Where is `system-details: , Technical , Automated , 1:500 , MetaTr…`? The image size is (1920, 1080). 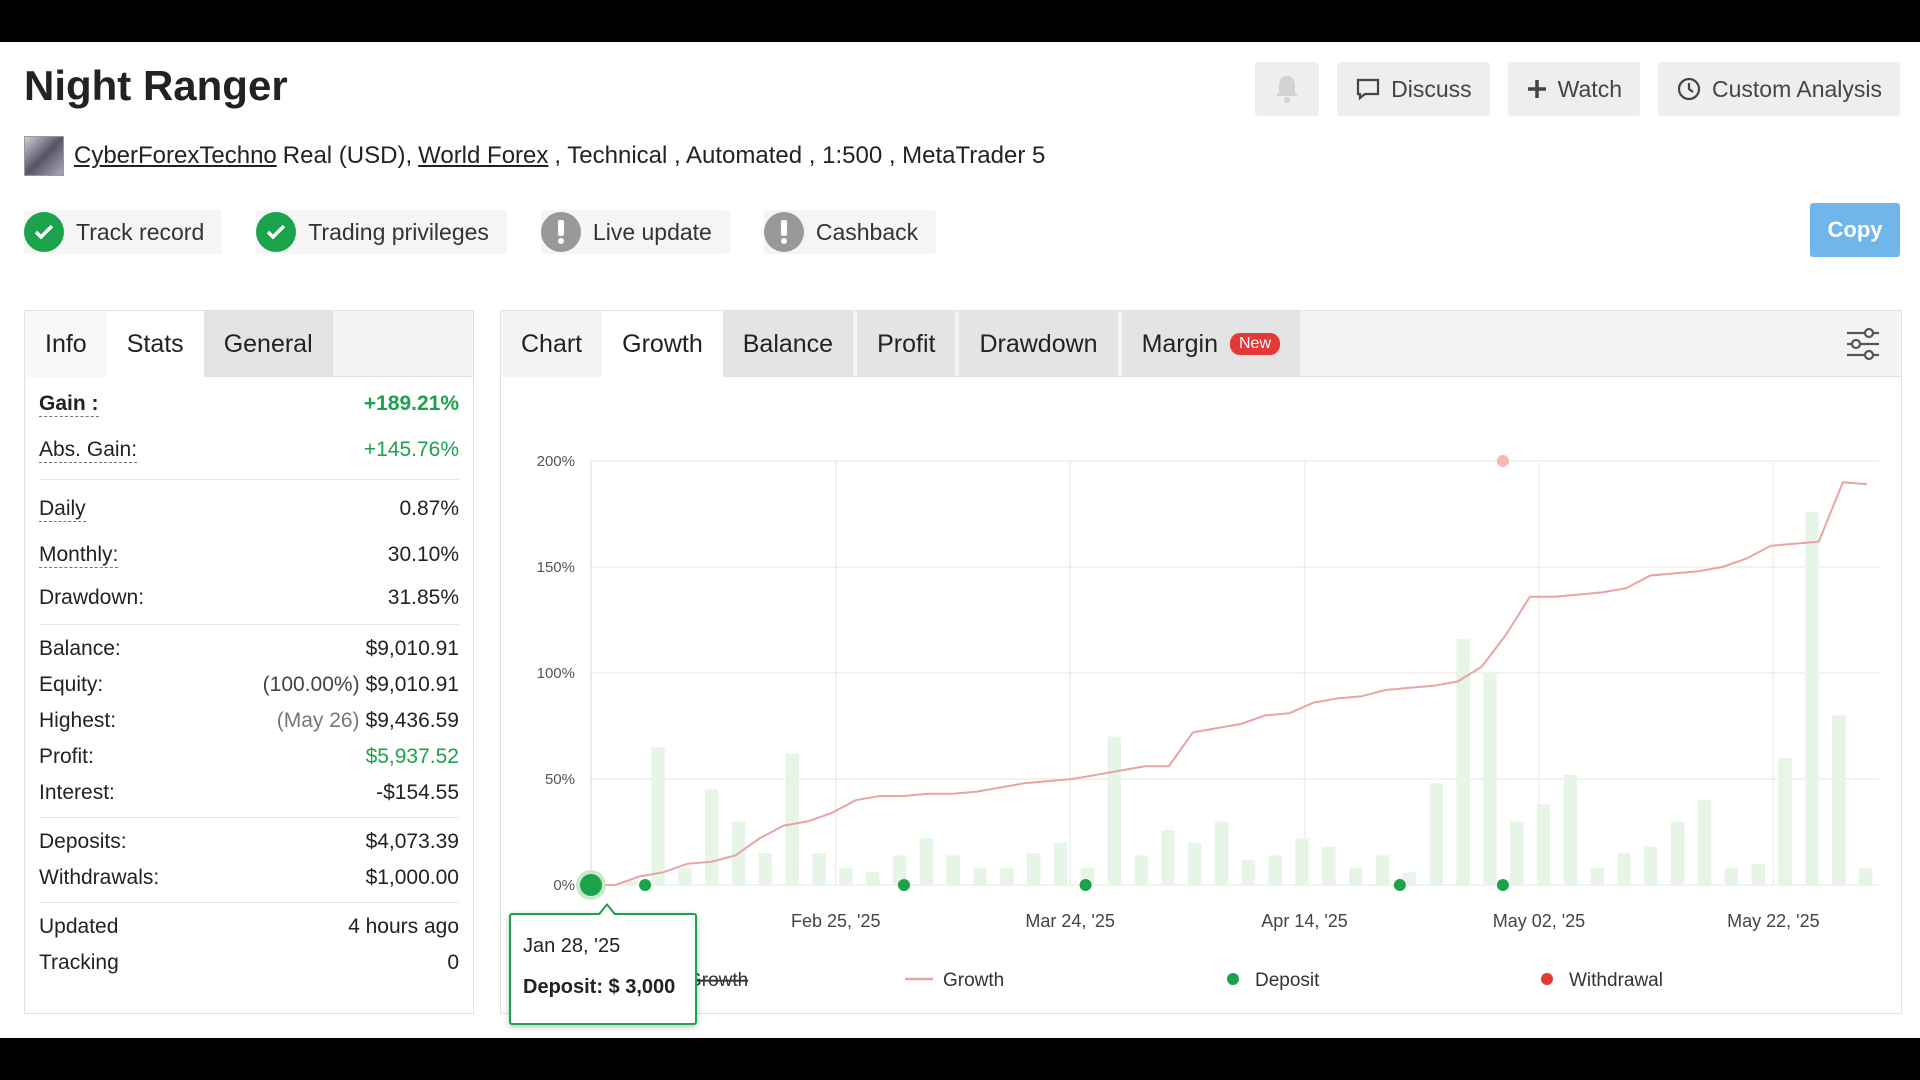 system-details: , Technical , Automated , 1:500 , MetaTr… is located at coordinates (800, 155).